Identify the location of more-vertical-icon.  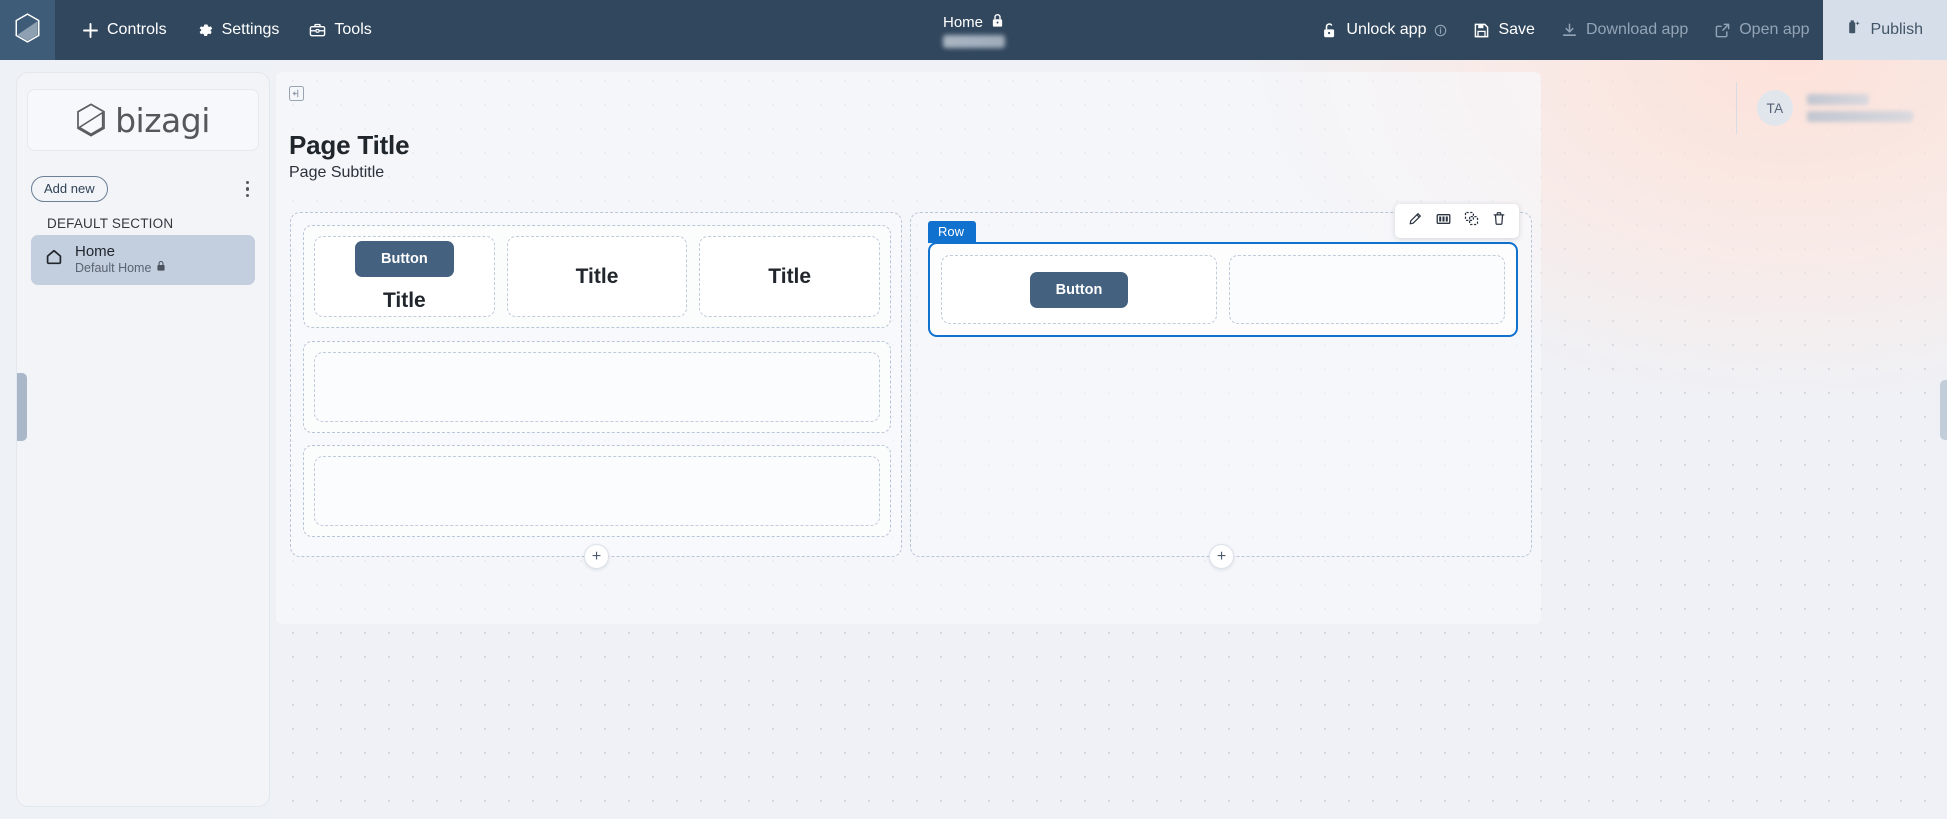
(248, 189).